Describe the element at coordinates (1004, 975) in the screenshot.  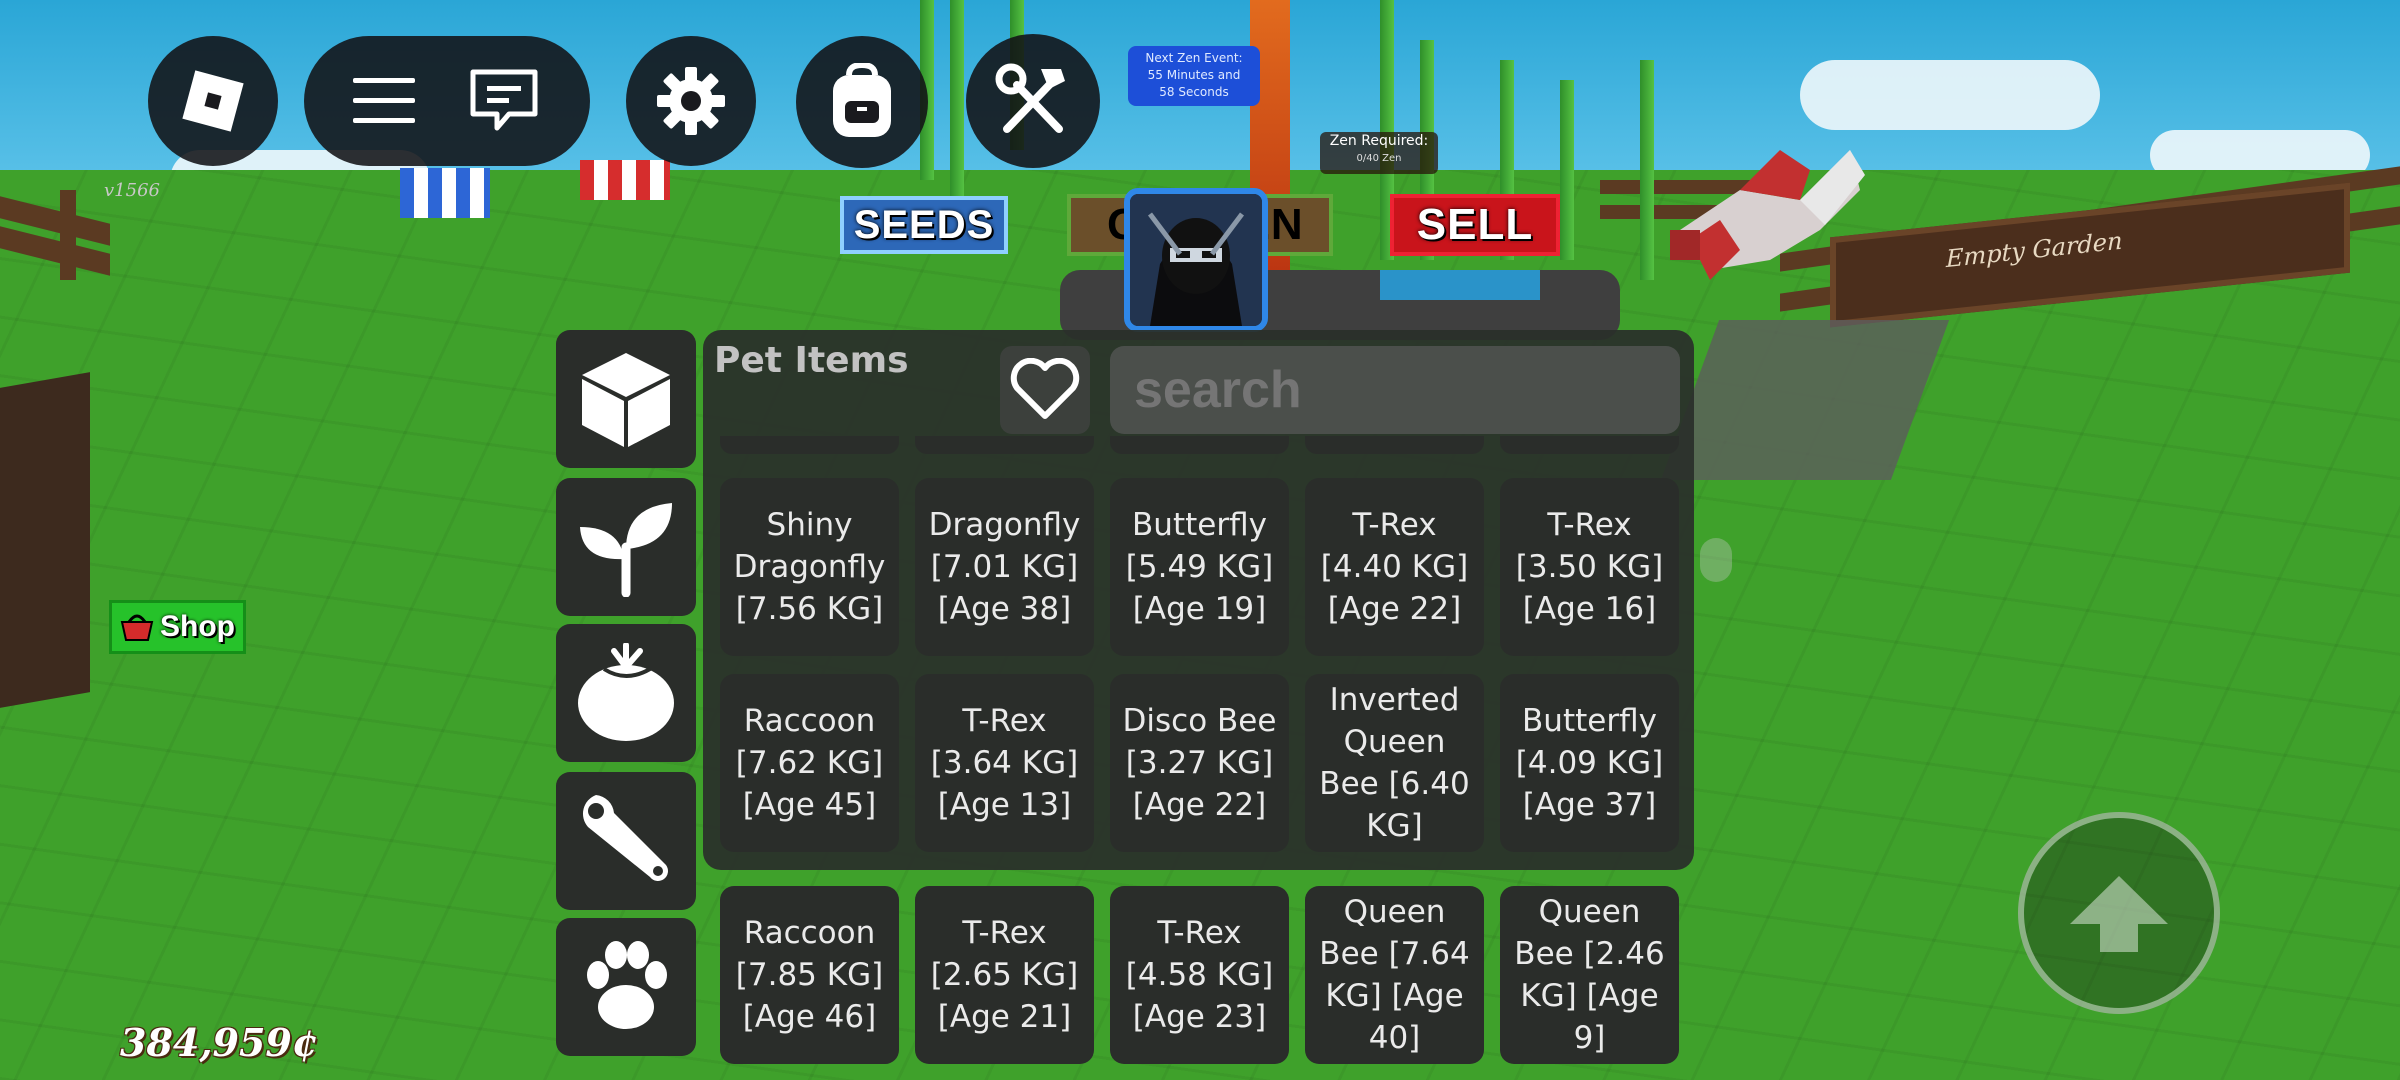
I see `hotbar-slot: T-Rex [2.65 KG] [Age 21]` at that location.